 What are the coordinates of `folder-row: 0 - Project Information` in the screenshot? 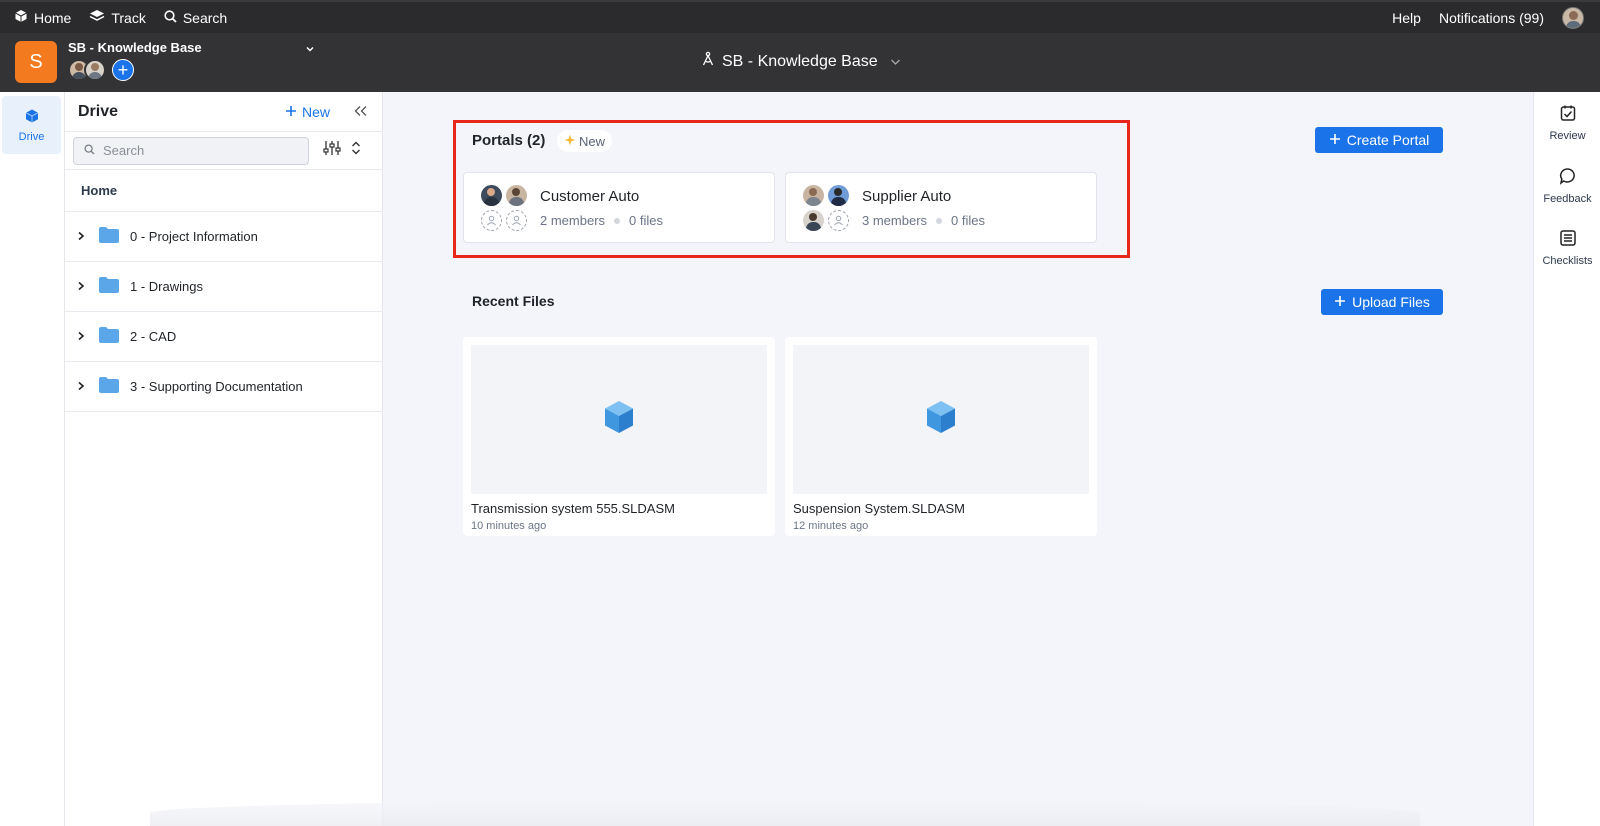 It's located at (223, 237).